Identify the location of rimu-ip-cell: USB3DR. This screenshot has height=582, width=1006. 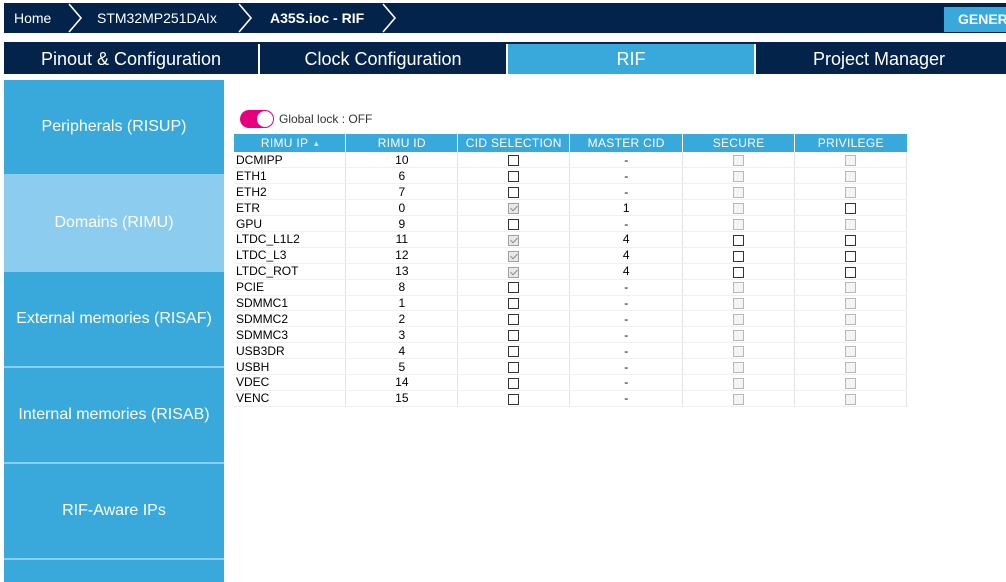
(290, 351).